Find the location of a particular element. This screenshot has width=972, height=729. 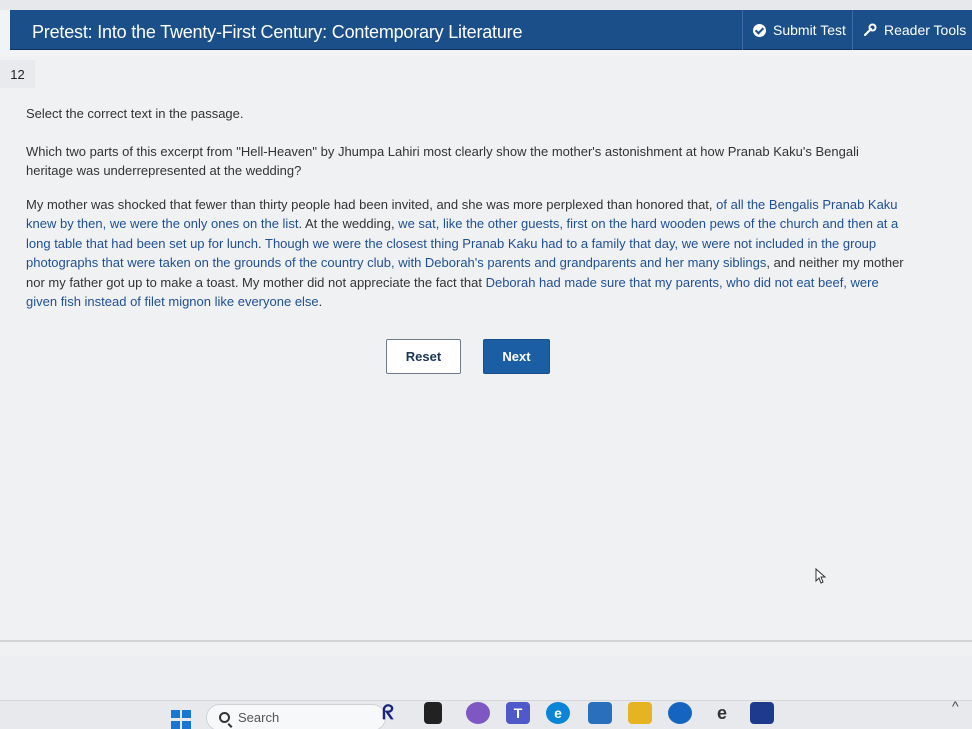

teams-icon: T is located at coordinates (518, 713).